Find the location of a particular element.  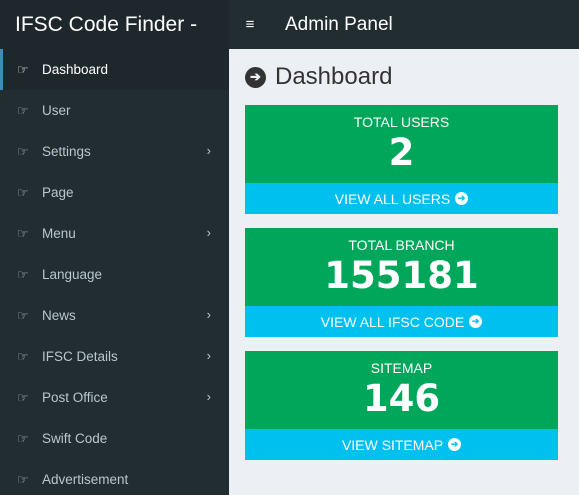

page-title: Dashboard is located at coordinates (334, 76).